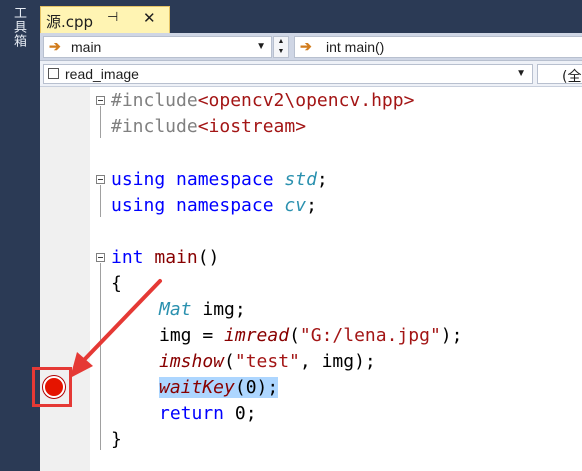 This screenshot has width=582, height=471. I want to click on annotation-arrow, so click(116, 328).